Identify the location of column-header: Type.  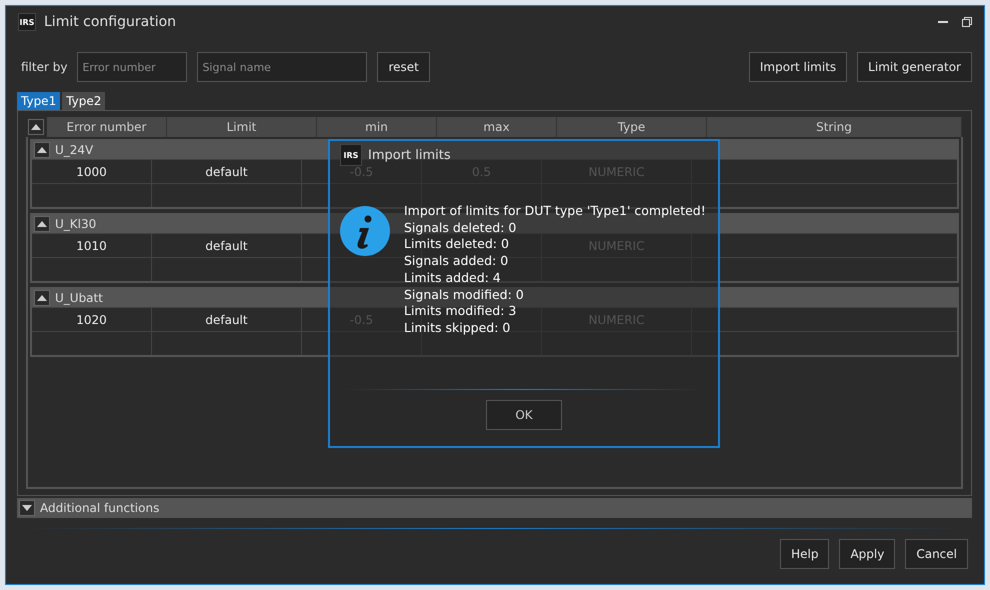
(632, 127).